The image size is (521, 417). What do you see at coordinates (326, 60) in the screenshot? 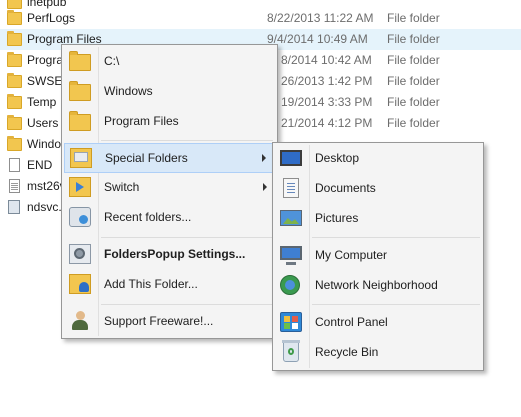
I see `file-date: 8/2014 10:42 AM` at bounding box center [326, 60].